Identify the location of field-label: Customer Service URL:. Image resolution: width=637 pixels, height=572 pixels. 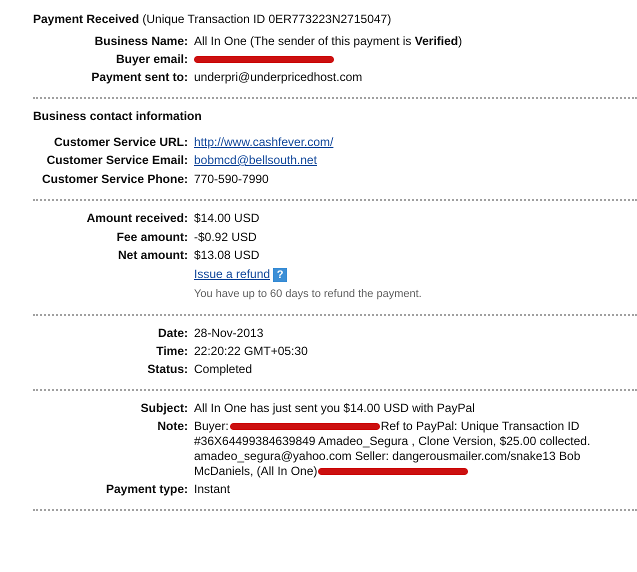
(120, 142).